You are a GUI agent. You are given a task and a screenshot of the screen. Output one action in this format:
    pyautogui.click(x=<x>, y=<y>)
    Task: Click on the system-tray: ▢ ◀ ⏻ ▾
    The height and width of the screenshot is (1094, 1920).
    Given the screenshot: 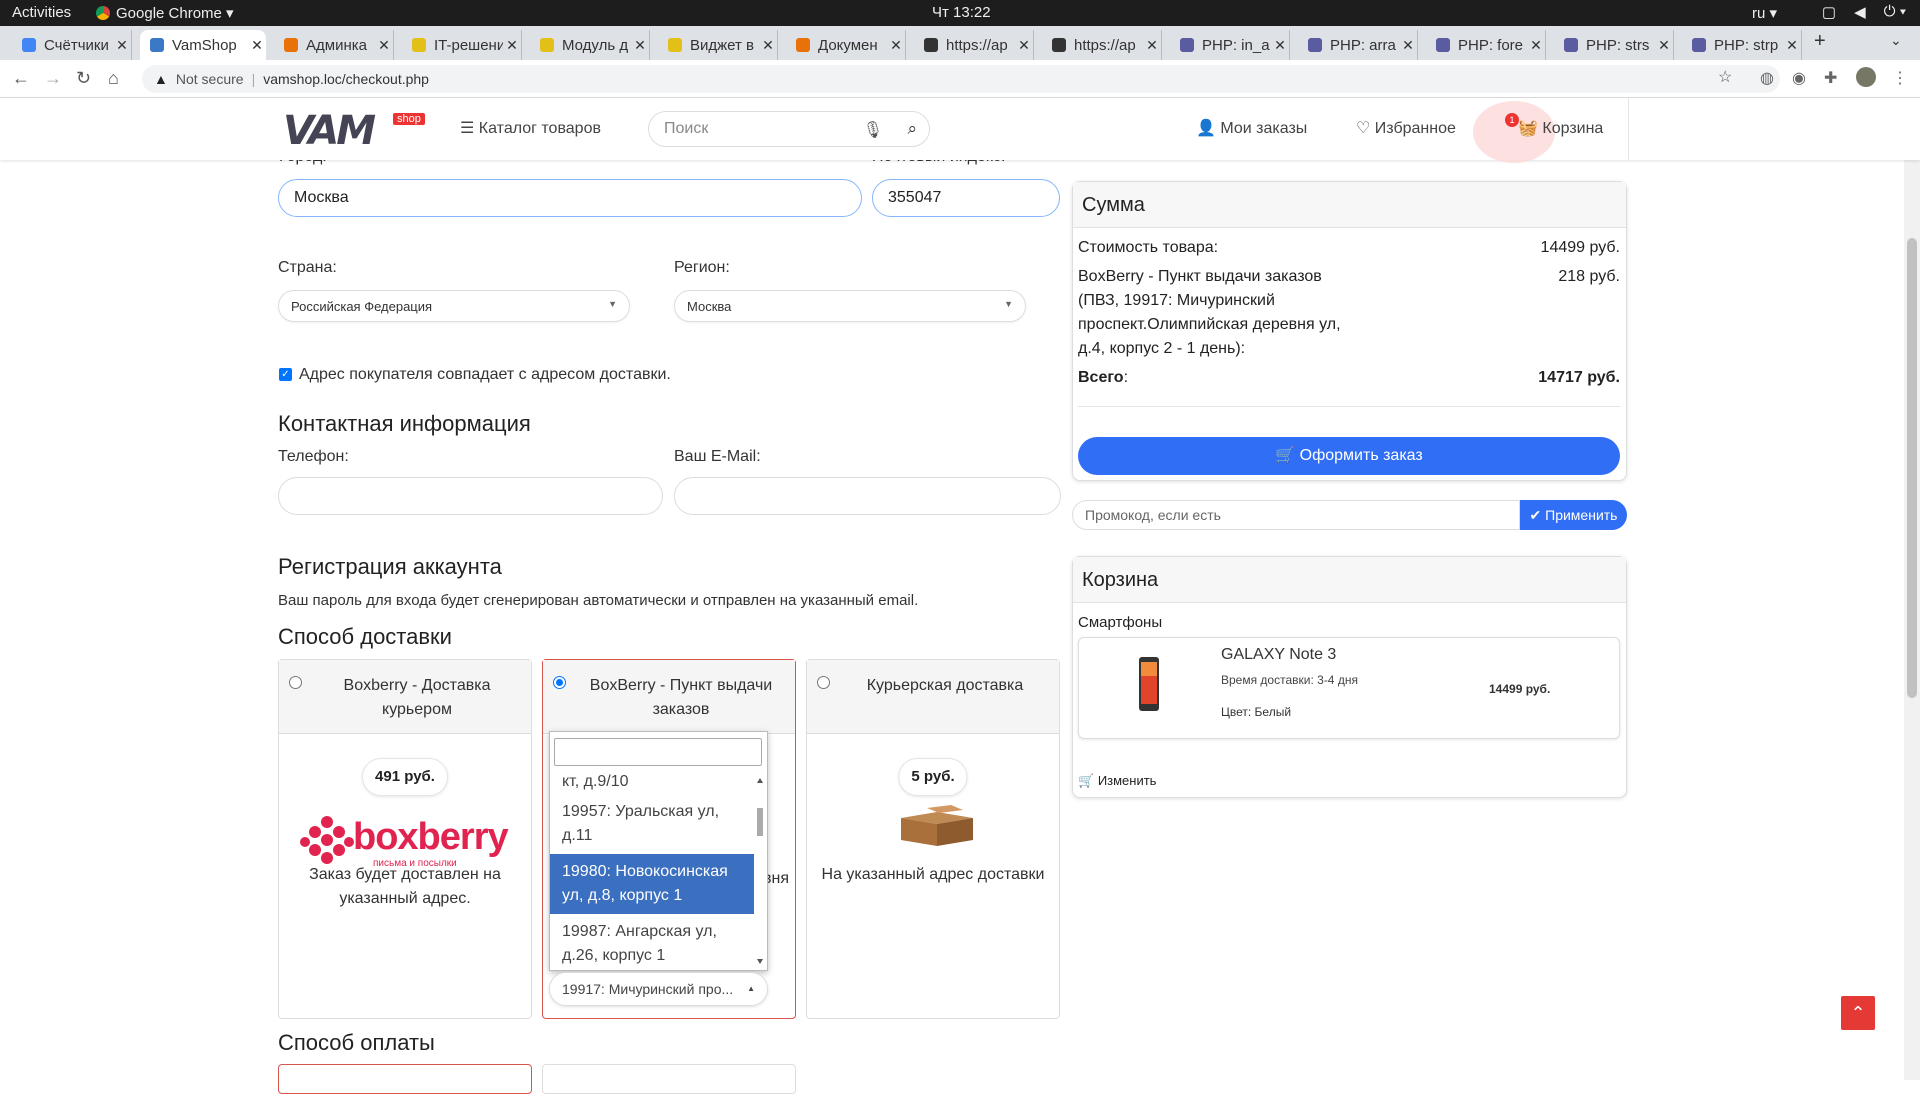 What is the action you would take?
    pyautogui.click(x=1864, y=12)
    